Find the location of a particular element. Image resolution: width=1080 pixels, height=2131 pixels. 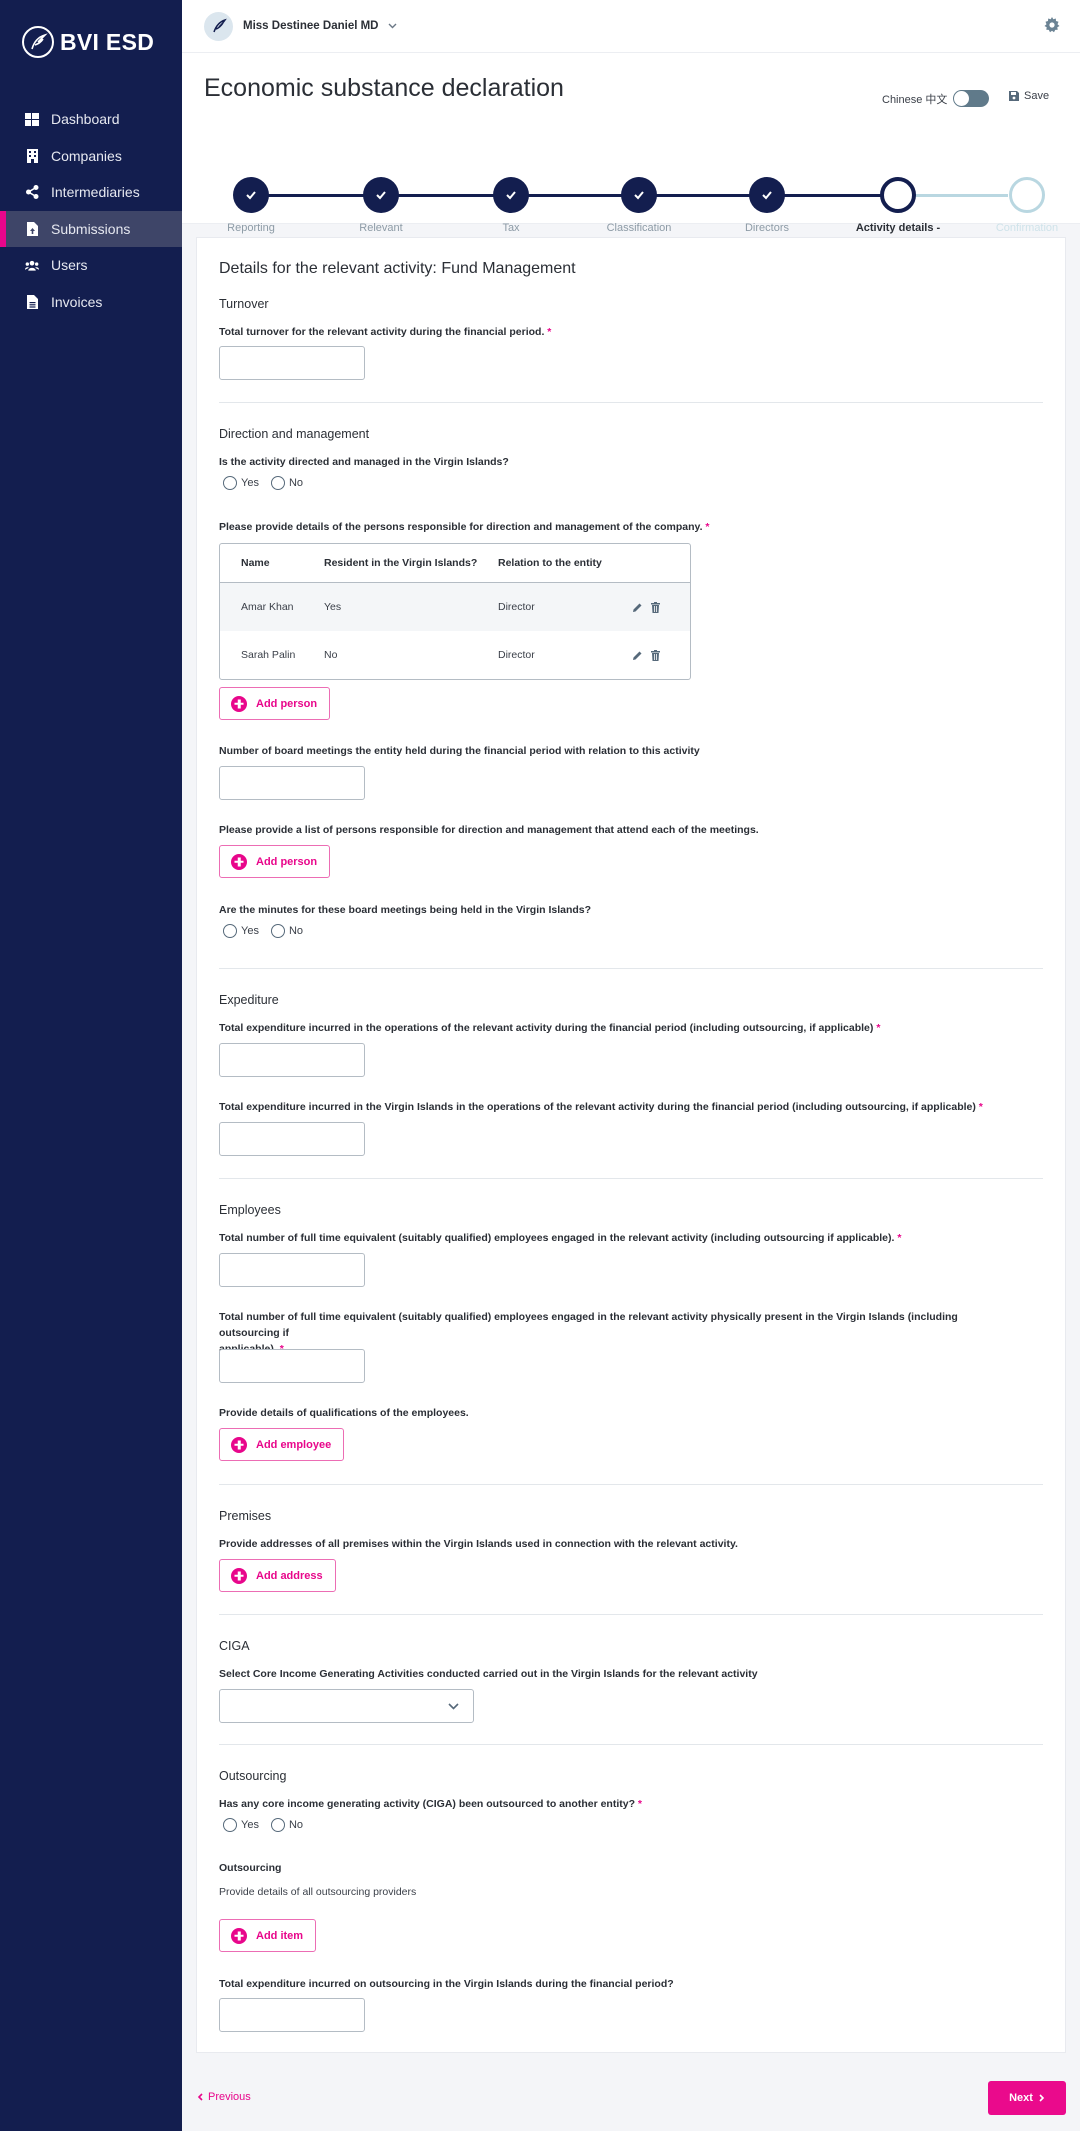

floppy-icon is located at coordinates (1014, 96).